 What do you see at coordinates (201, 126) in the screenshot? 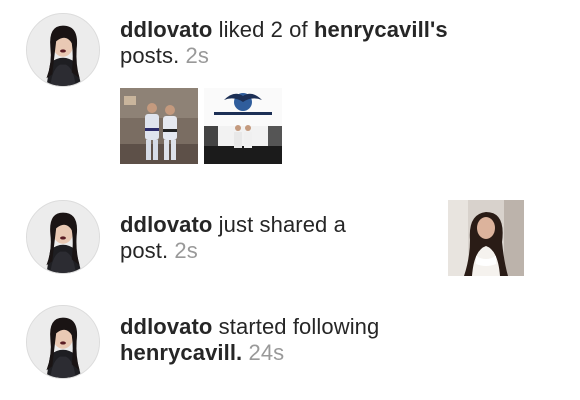
I see `liked-posts-thumbnails` at bounding box center [201, 126].